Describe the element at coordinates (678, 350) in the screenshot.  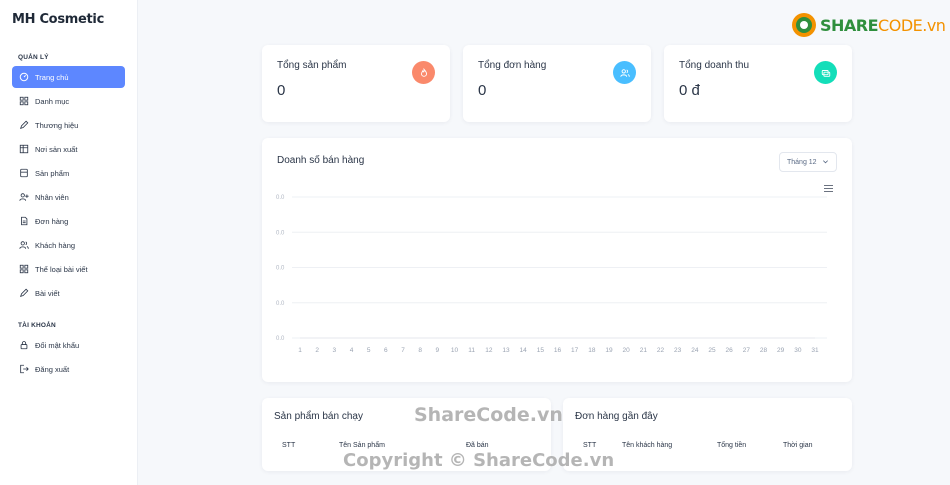
I see `chart-x-tick-label: 23` at that location.